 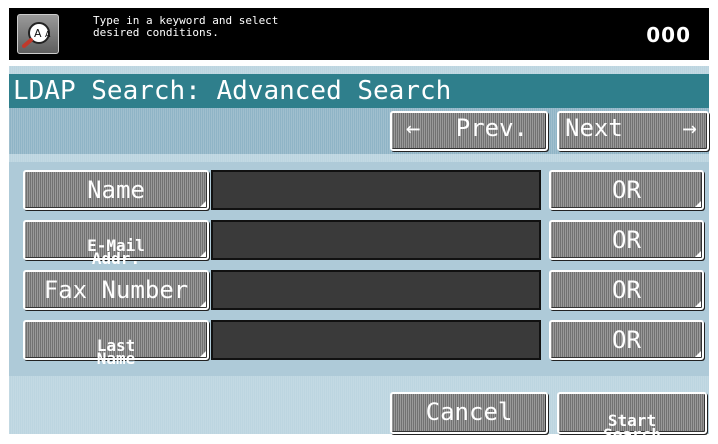 I want to click on start-search-button: Start Search, so click(x=632, y=417).